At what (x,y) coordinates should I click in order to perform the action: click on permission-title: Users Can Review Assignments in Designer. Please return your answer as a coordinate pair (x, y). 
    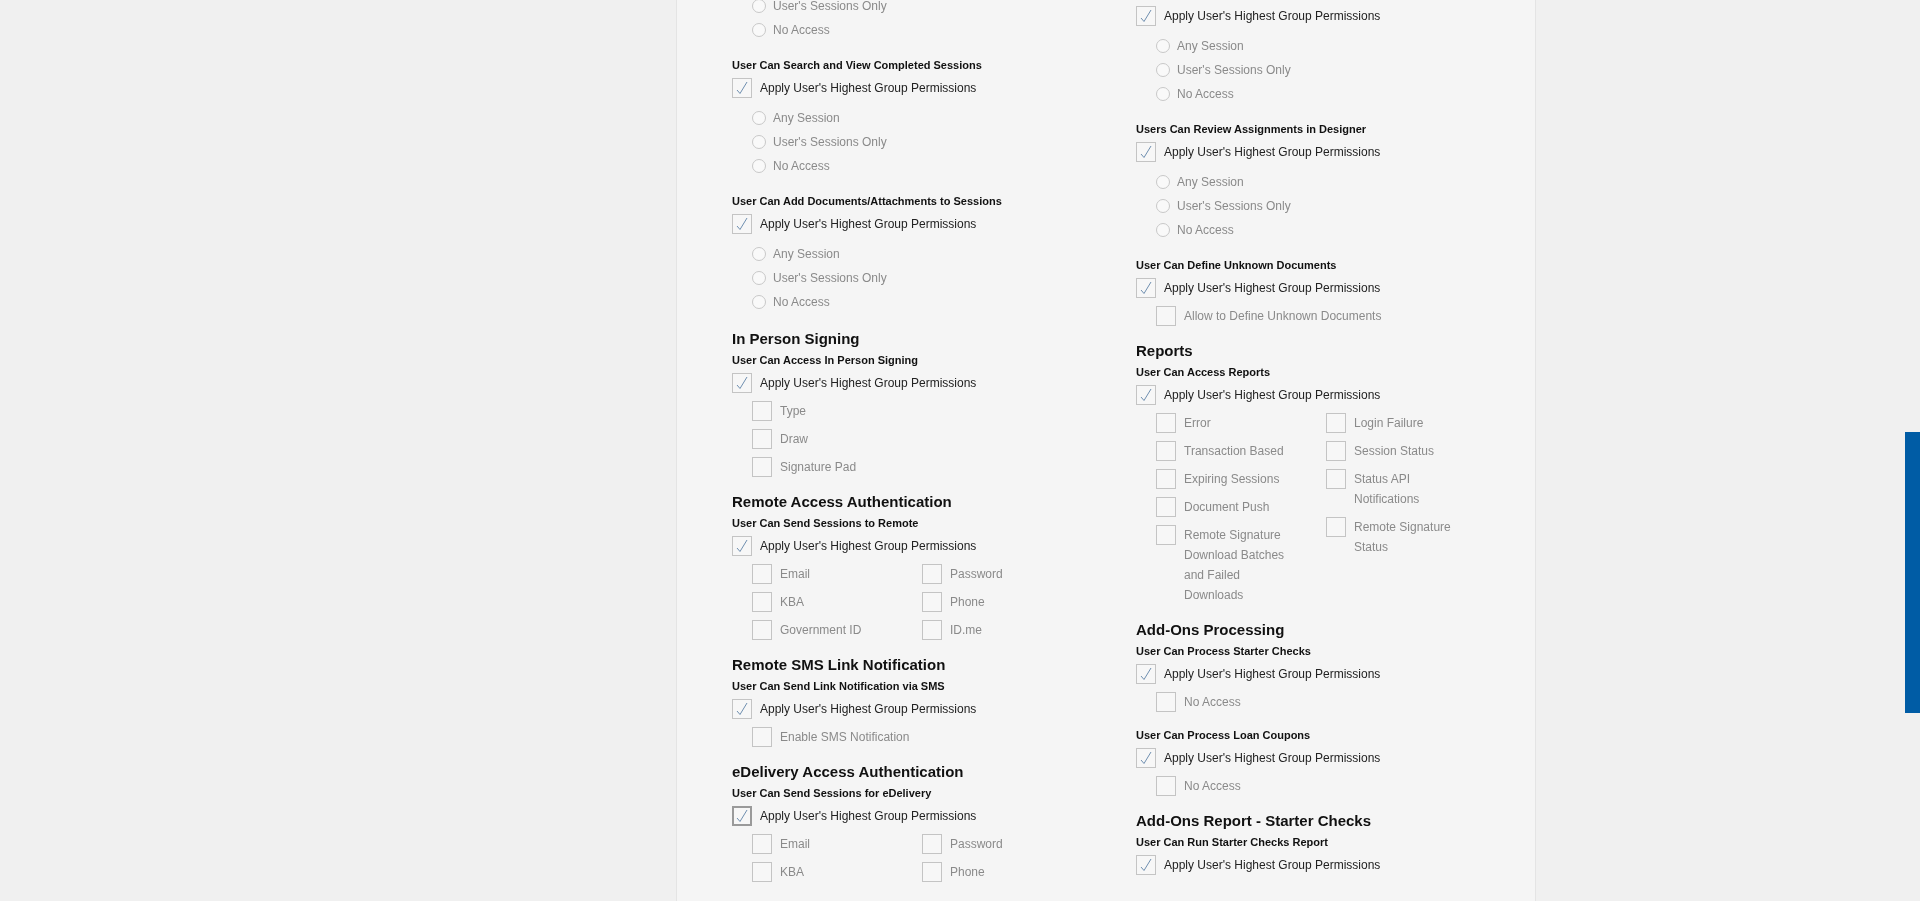
    Looking at the image, I should click on (1252, 129).